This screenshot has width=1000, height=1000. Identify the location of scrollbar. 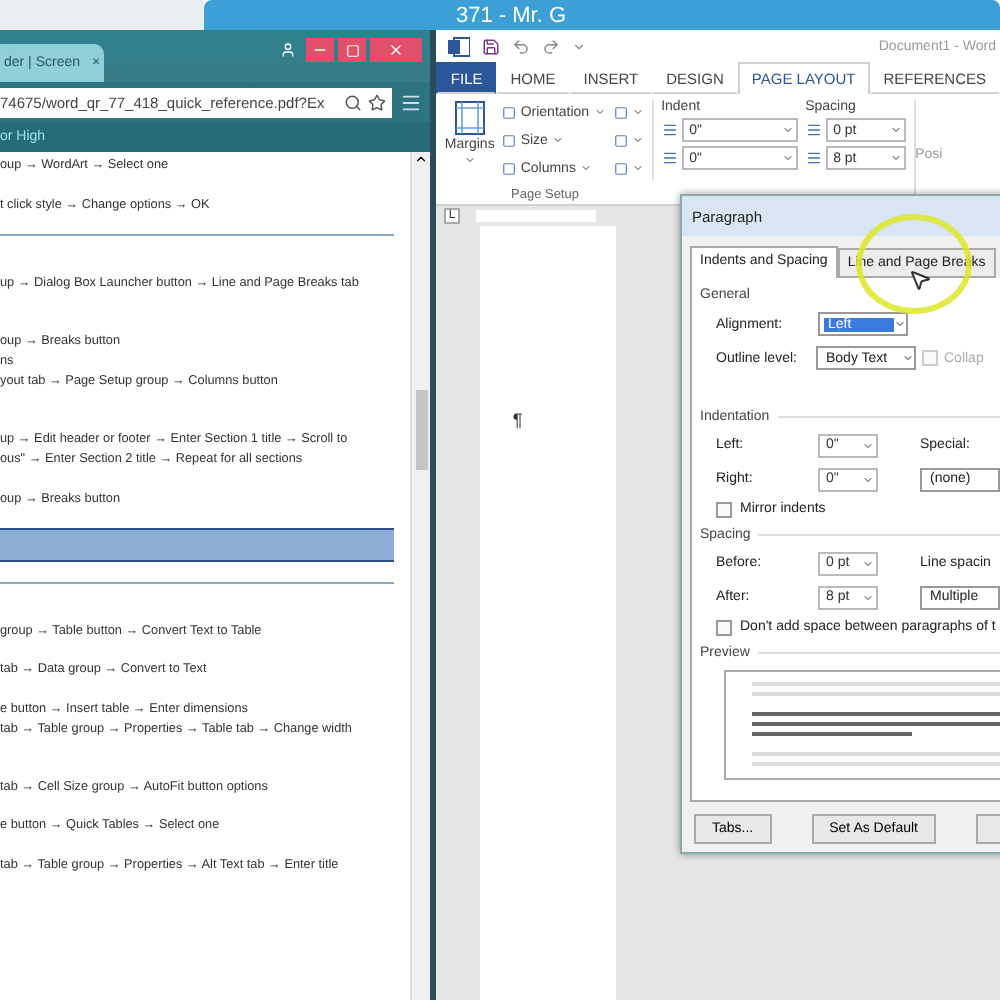
(420, 576).